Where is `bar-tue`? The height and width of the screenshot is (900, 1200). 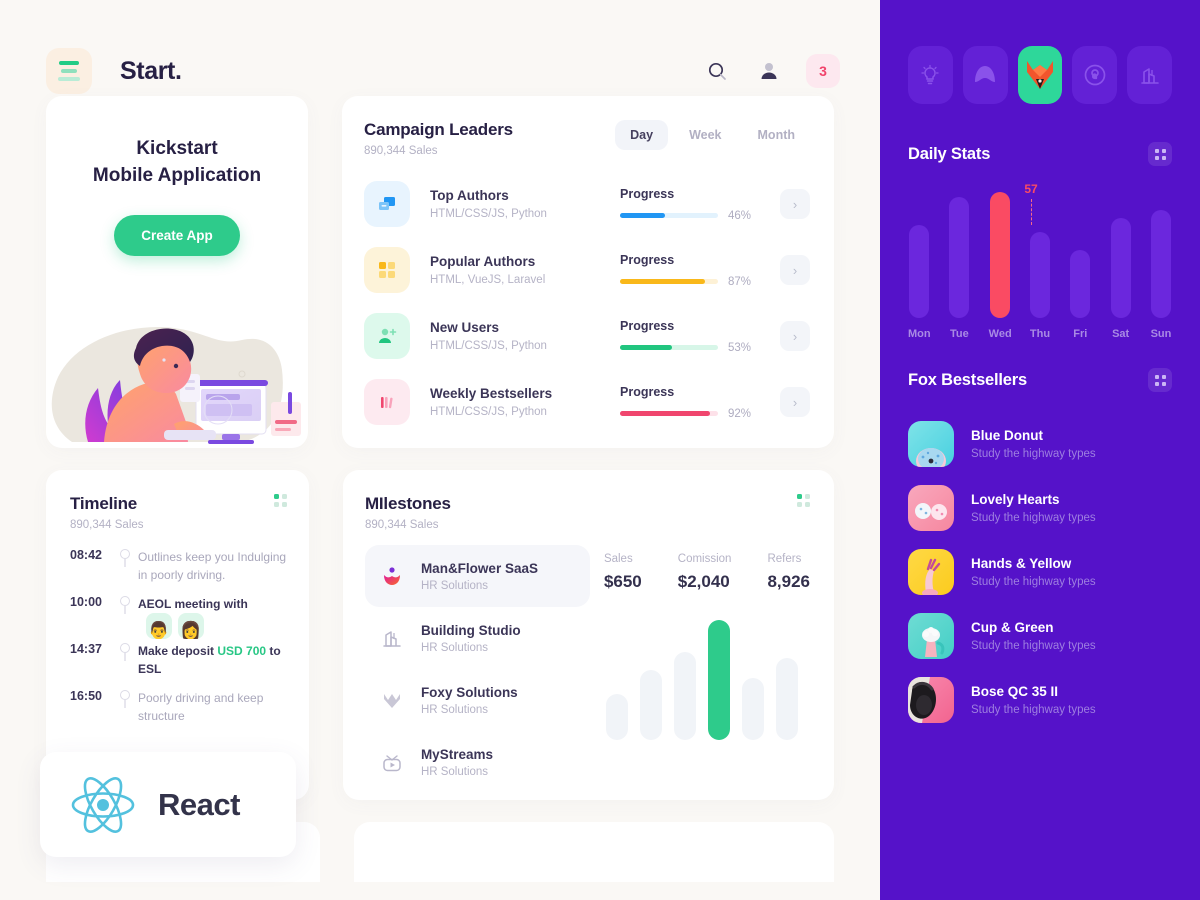
bar-tue is located at coordinates (959, 257).